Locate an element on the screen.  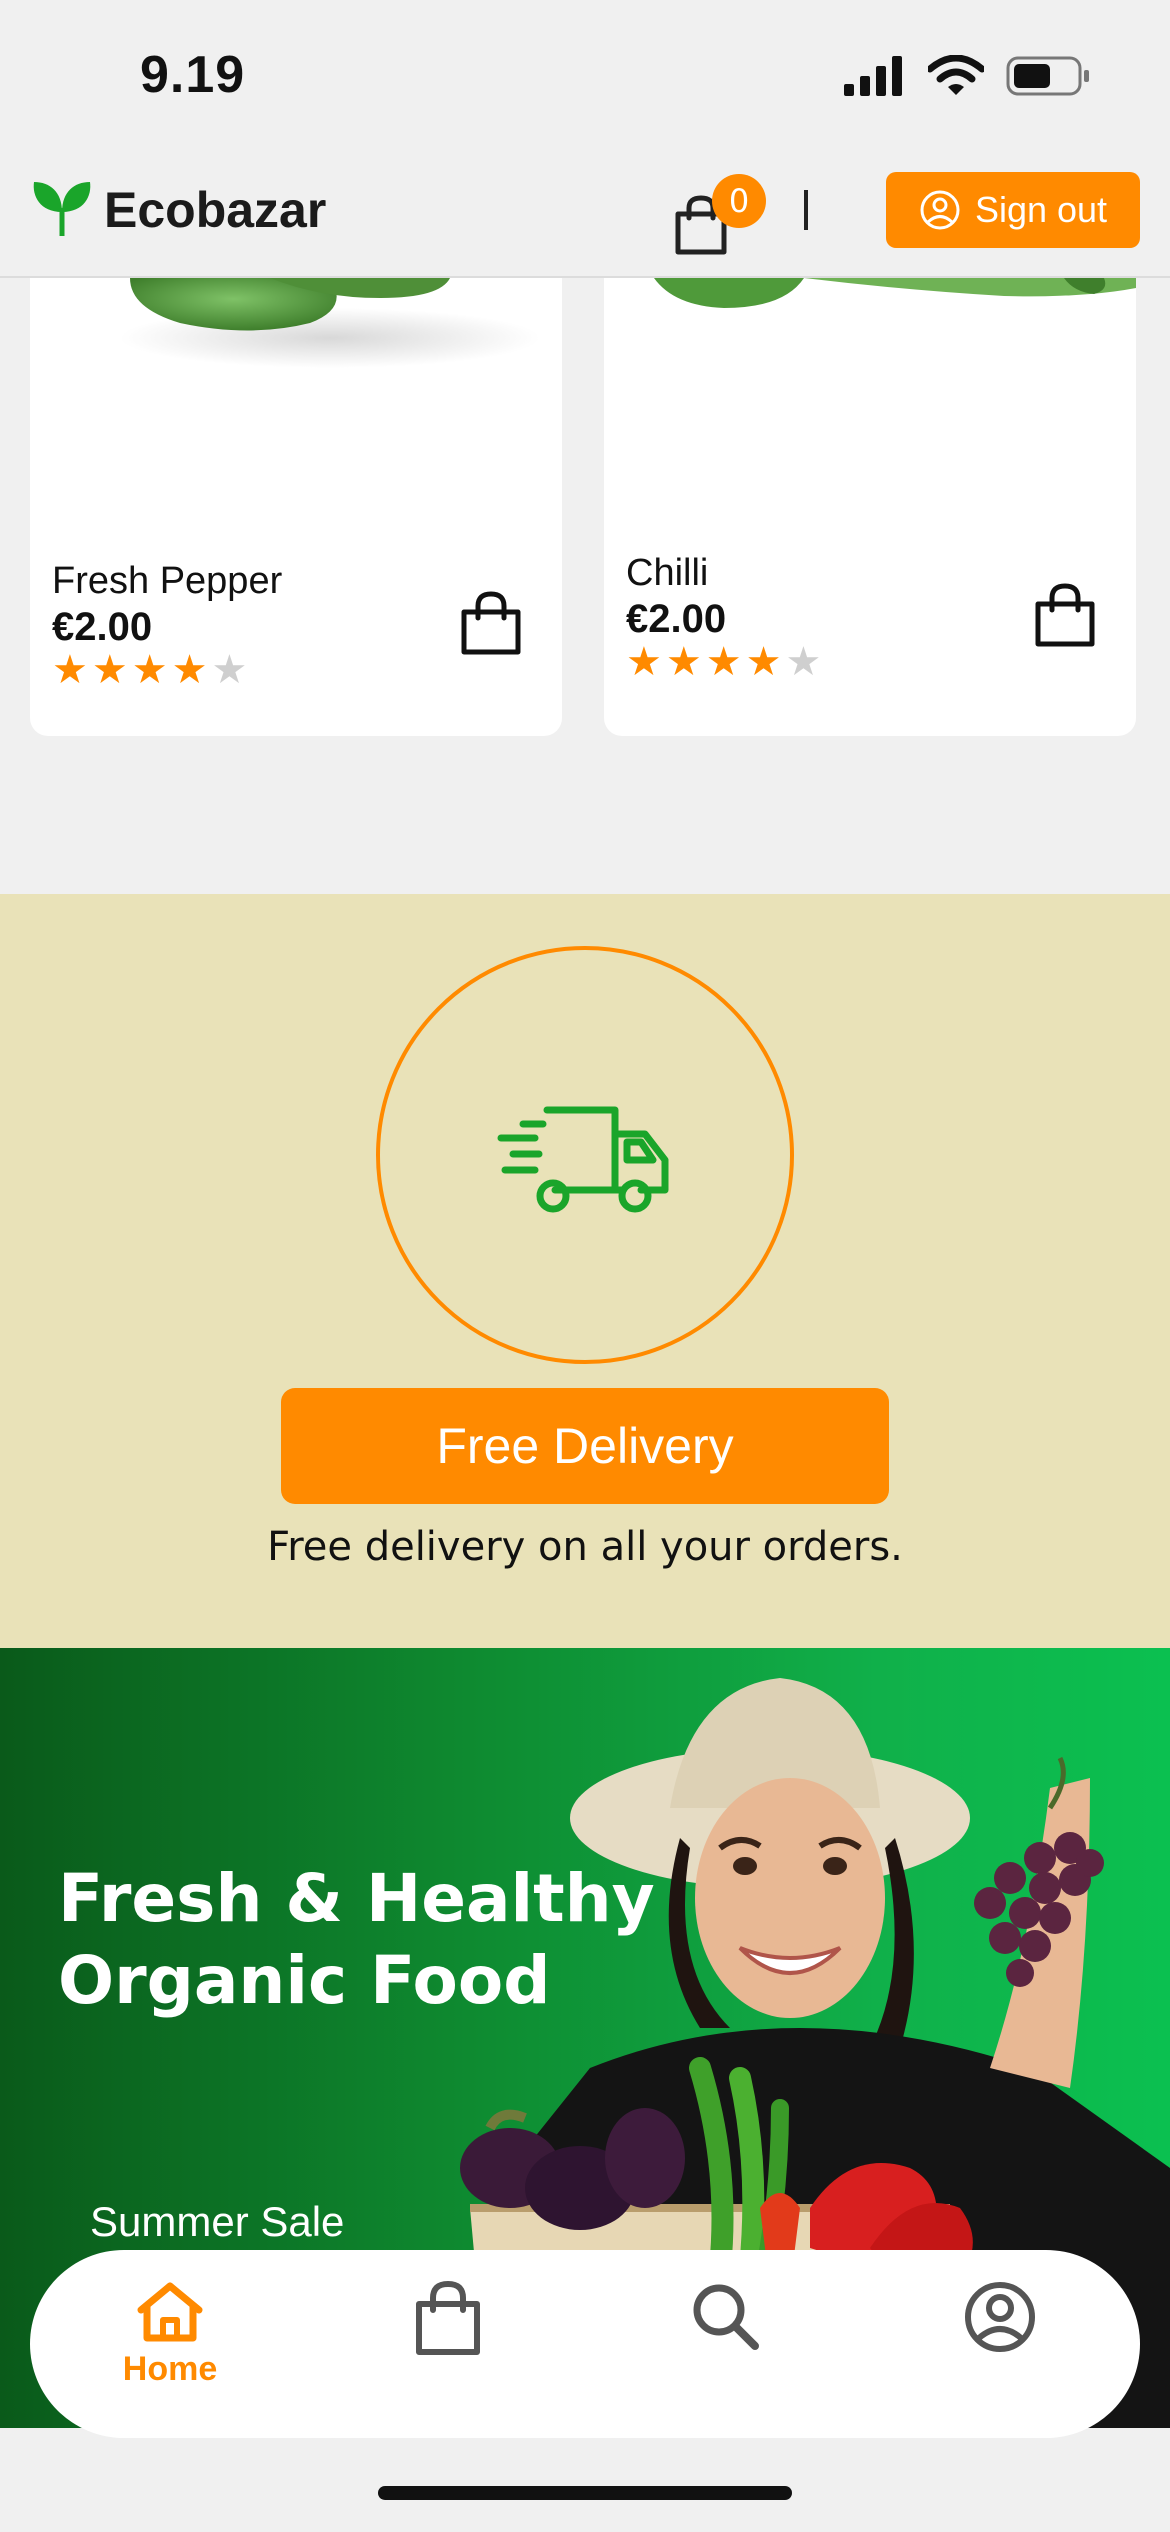
bottom-tab-bar: Home is located at coordinates (585, 2344).